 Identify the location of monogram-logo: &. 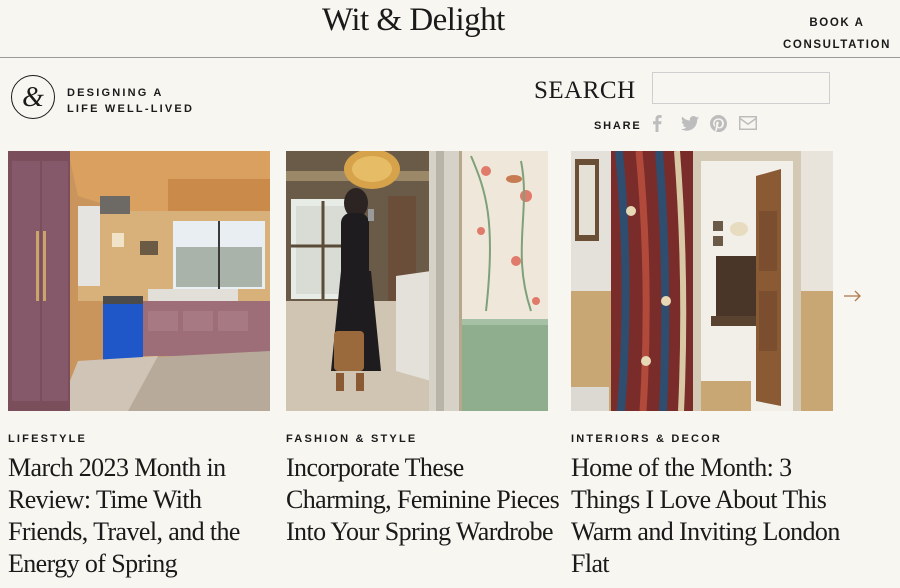
(33, 97).